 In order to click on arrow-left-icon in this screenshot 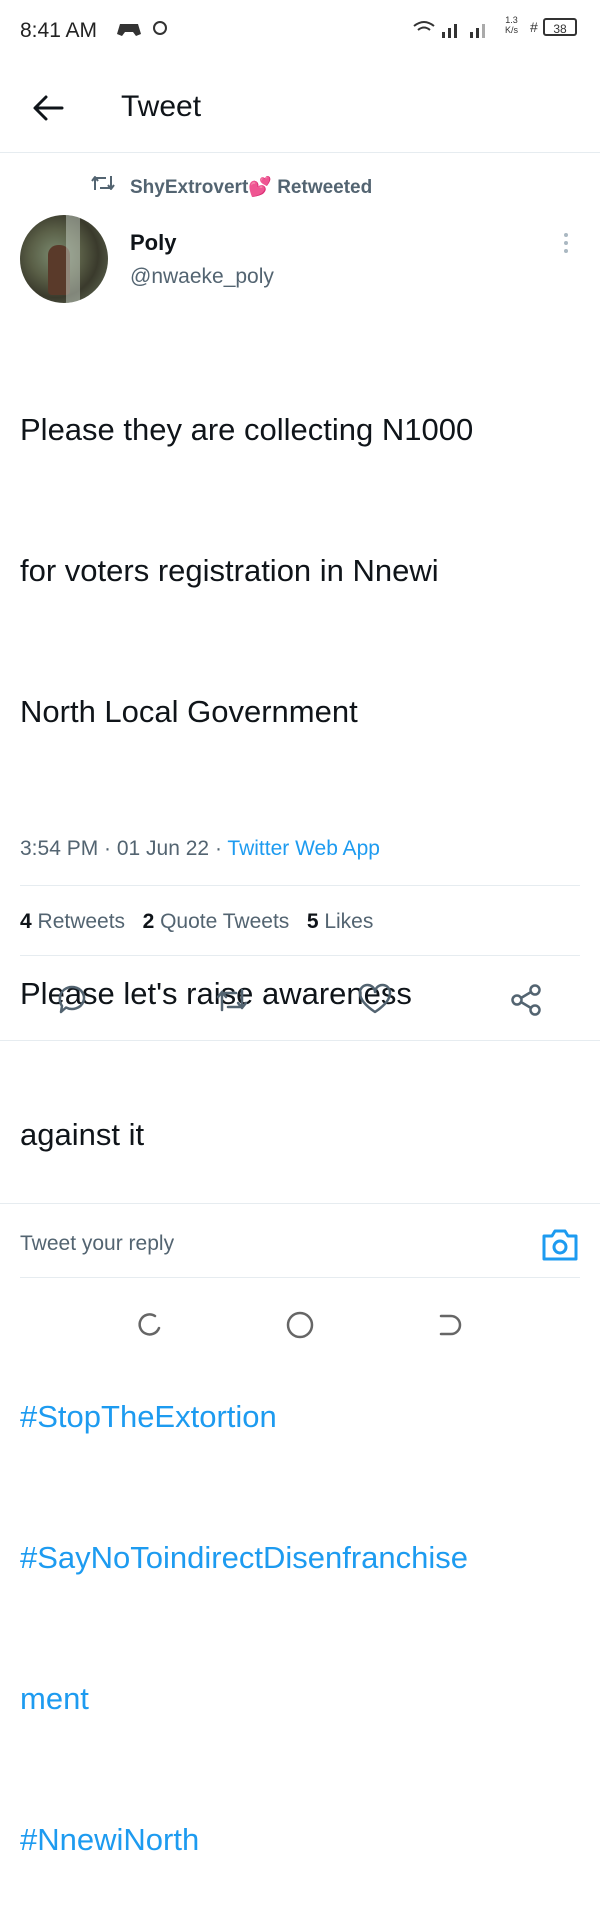, I will do `click(48, 108)`.